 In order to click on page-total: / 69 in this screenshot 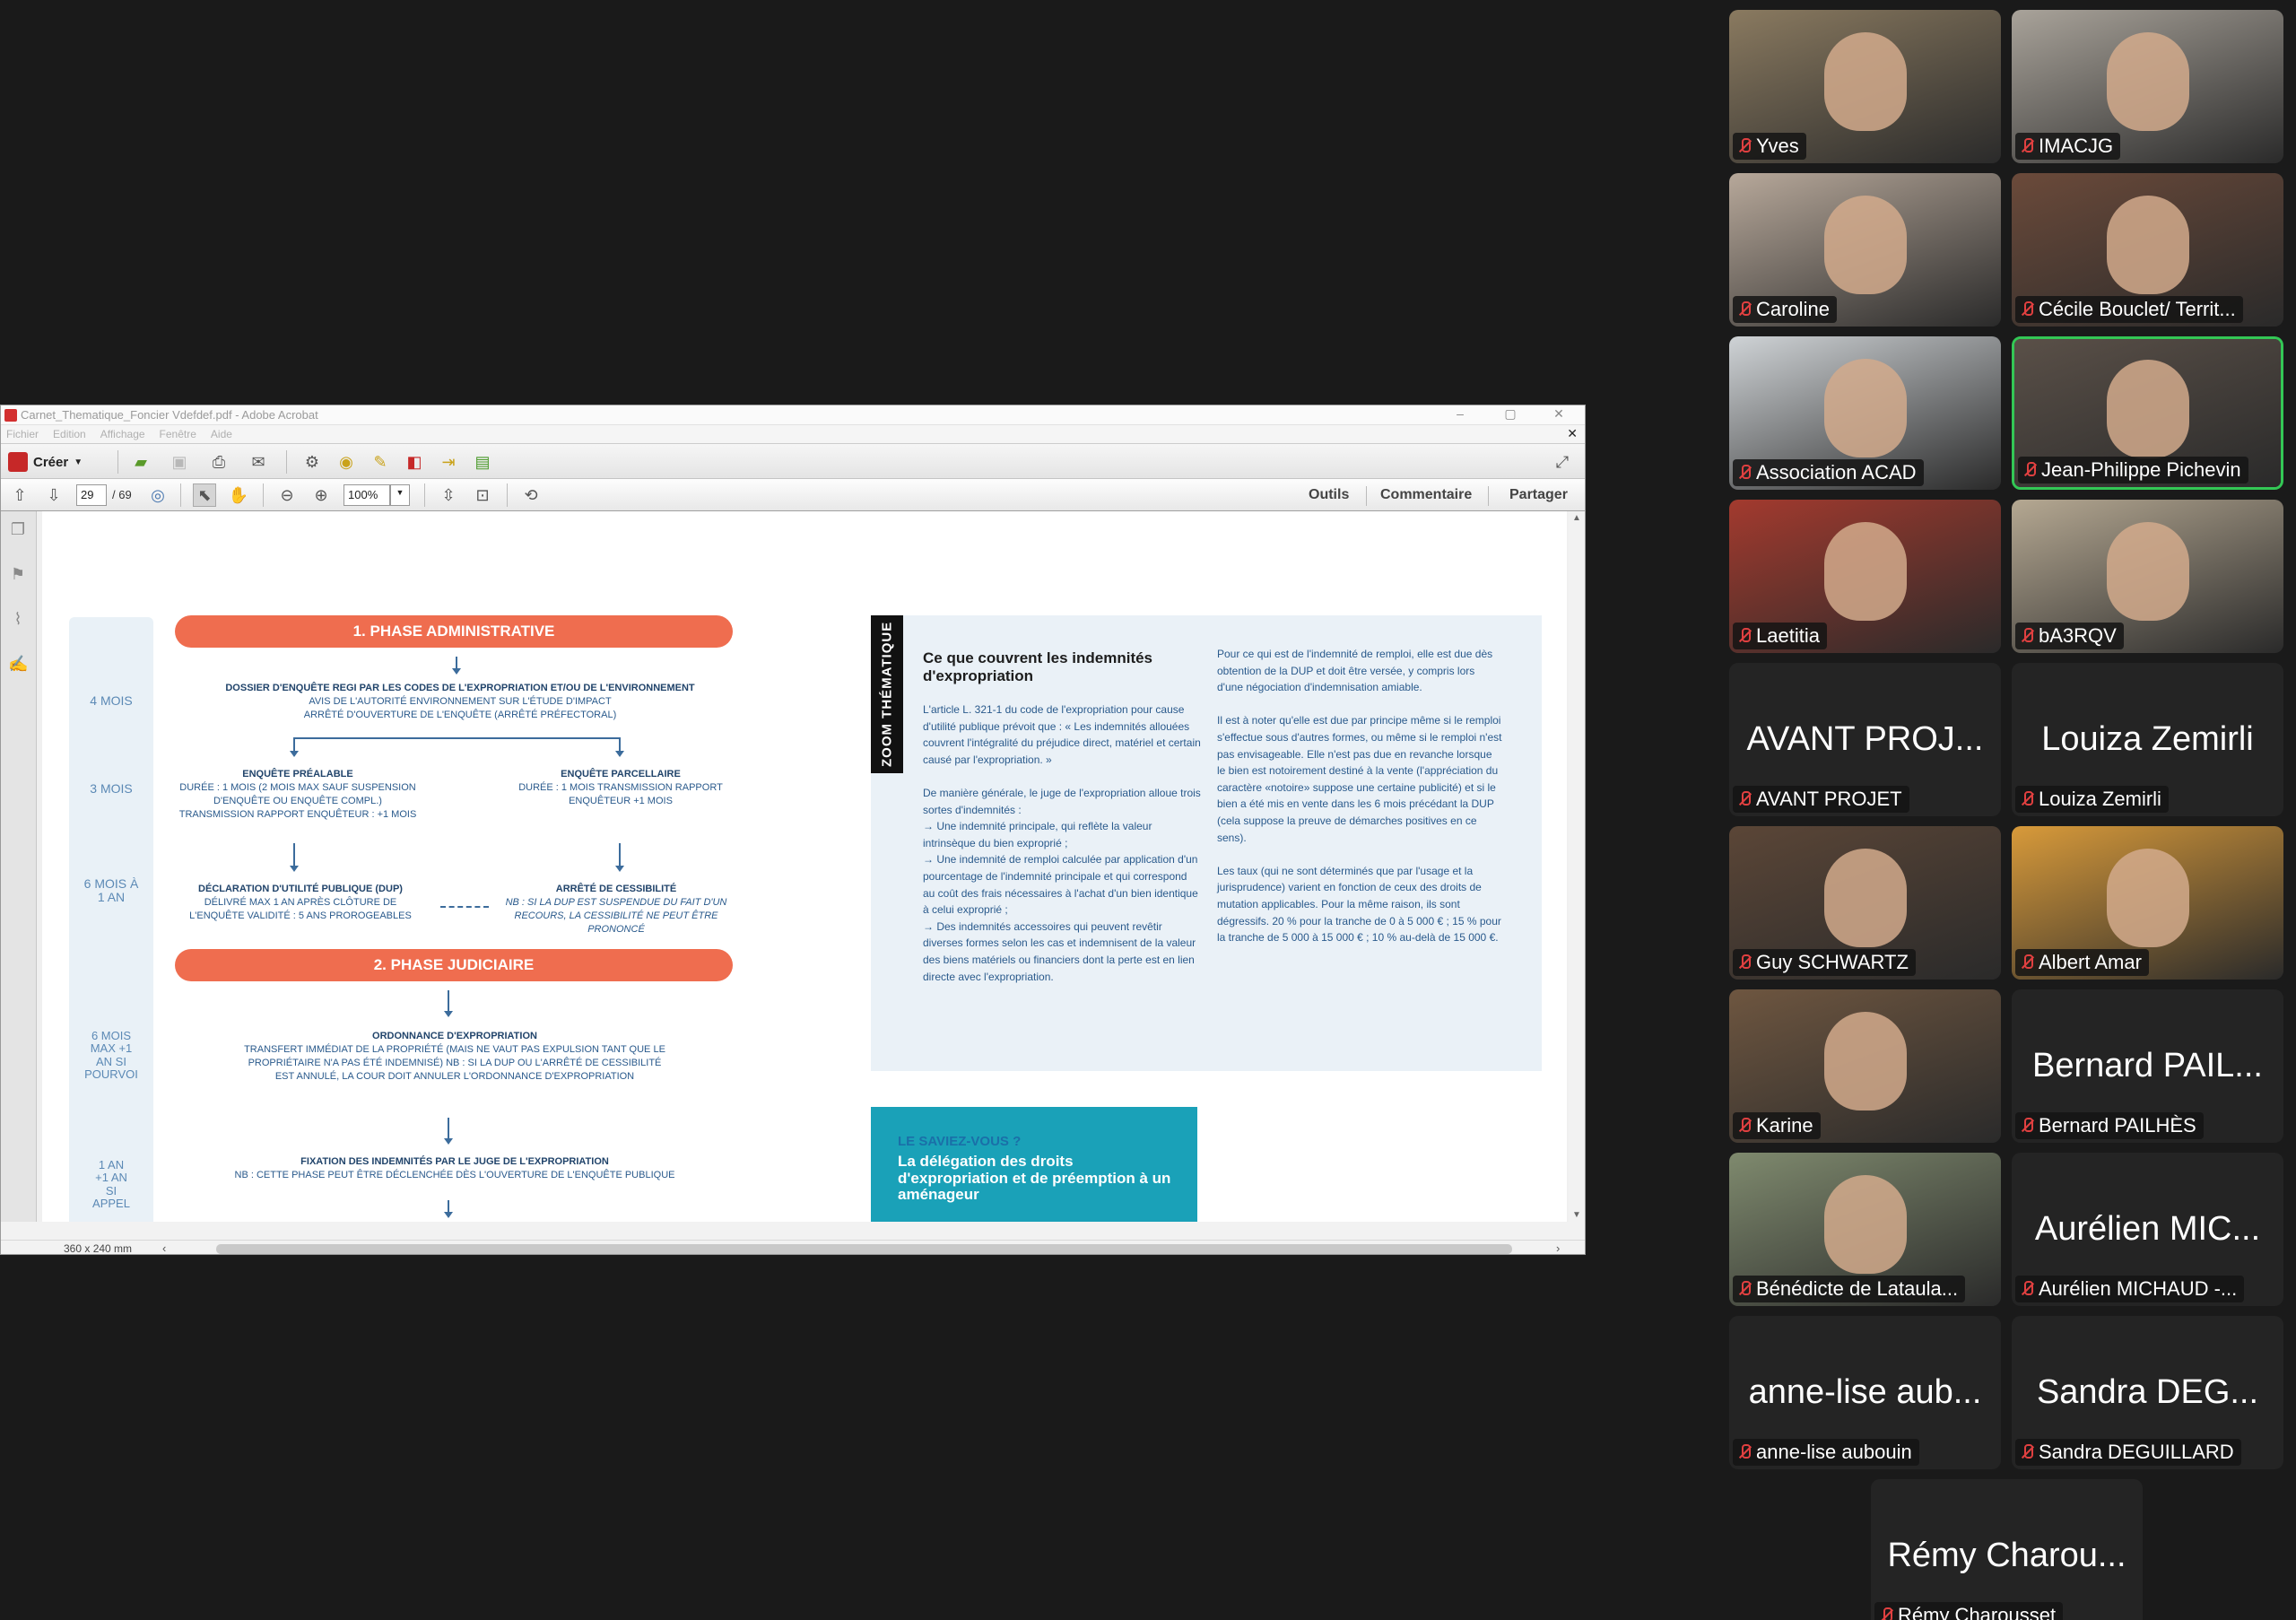, I will do `click(122, 495)`.